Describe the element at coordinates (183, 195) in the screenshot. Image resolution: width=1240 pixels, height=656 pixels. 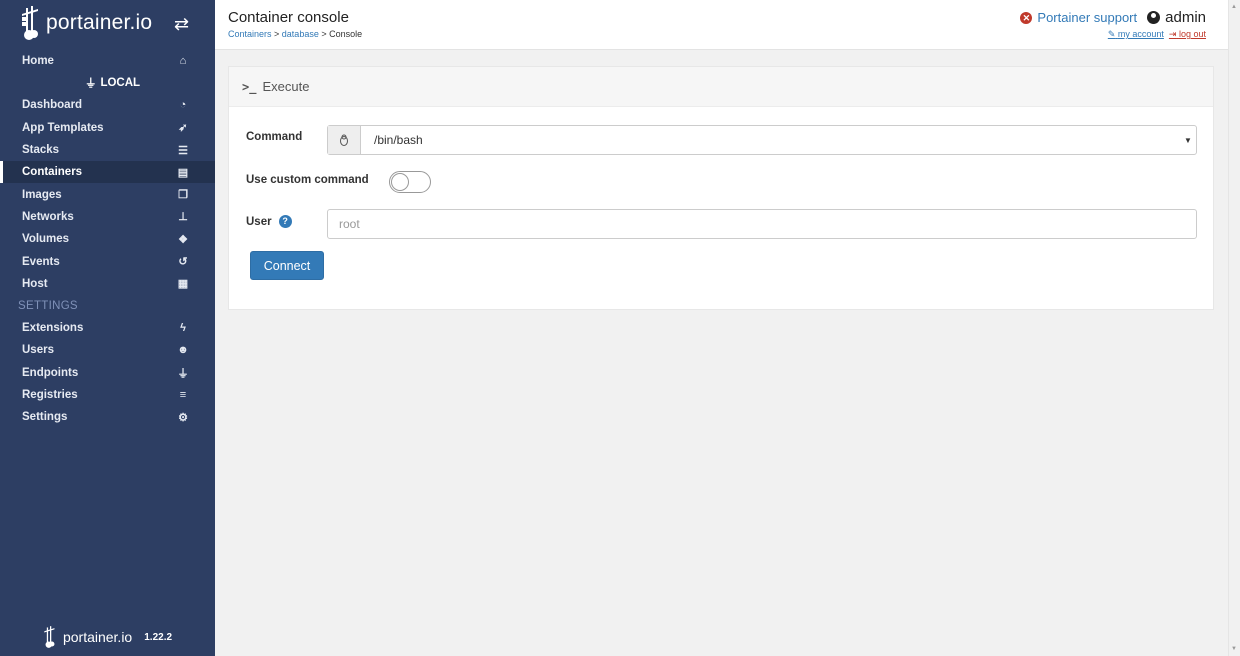
I see `clone-icon: ❐` at that location.